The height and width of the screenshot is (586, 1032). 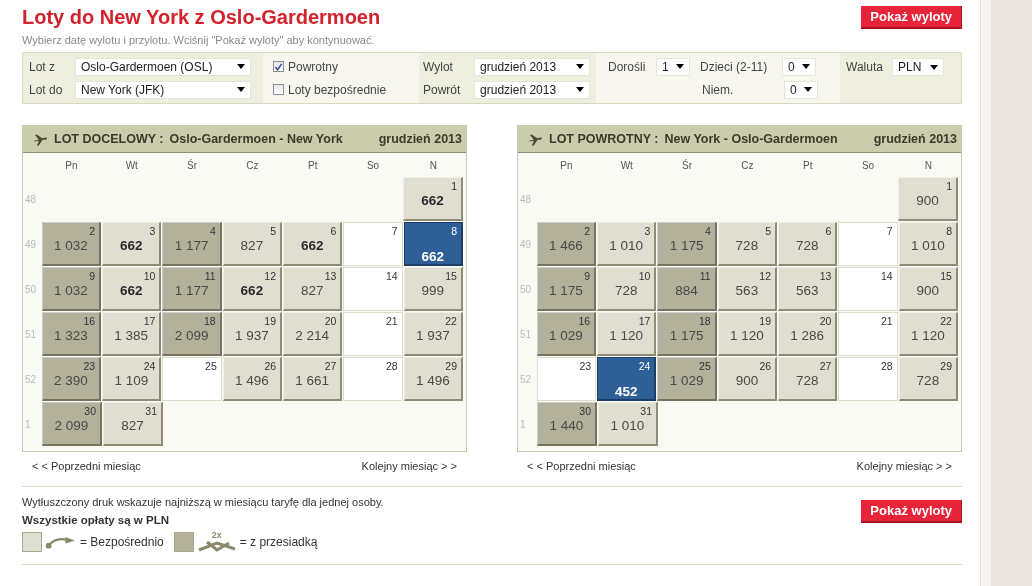 What do you see at coordinates (71, 379) in the screenshot?
I see `day-cell: 23 2 390` at bounding box center [71, 379].